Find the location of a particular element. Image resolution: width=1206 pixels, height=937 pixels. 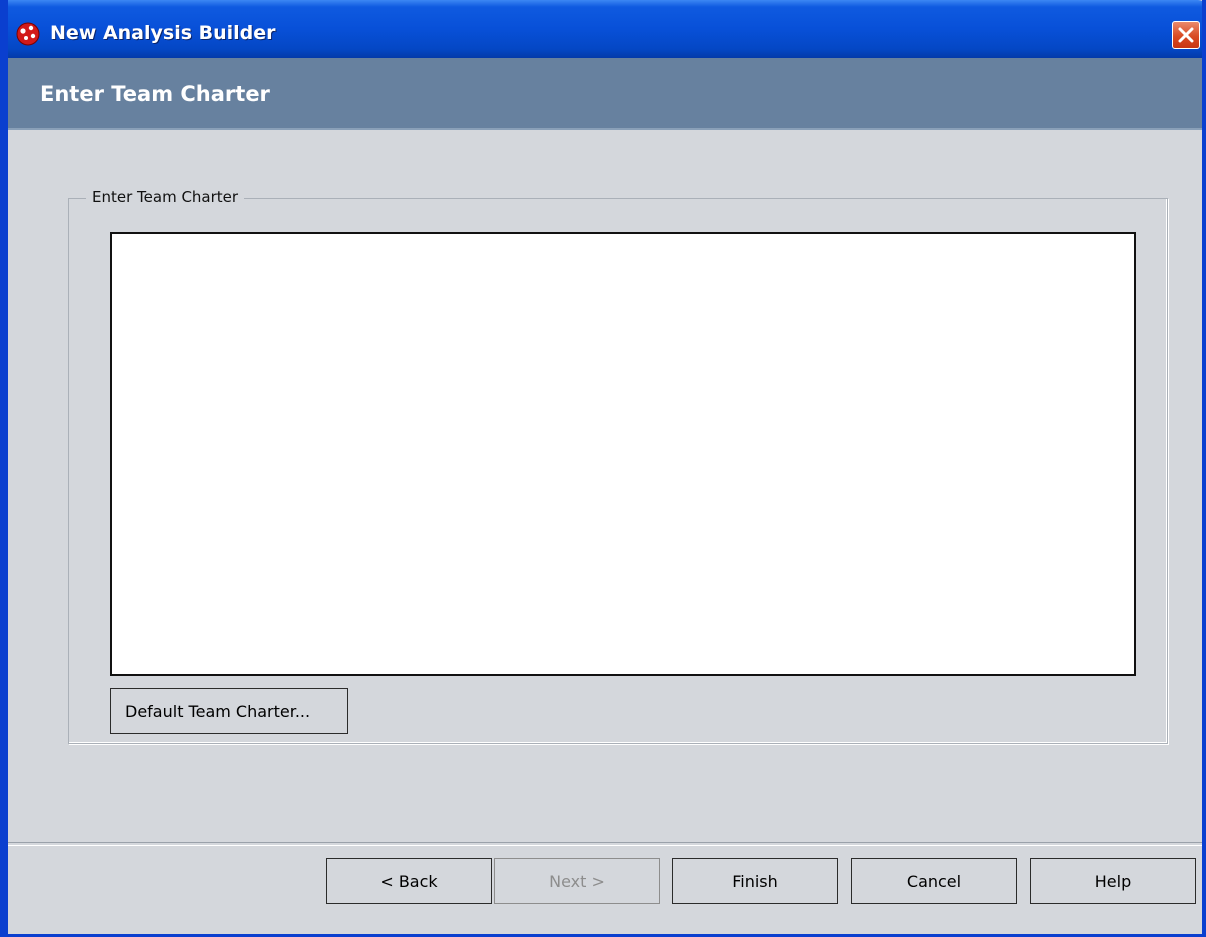

back-button: < Back is located at coordinates (409, 881).